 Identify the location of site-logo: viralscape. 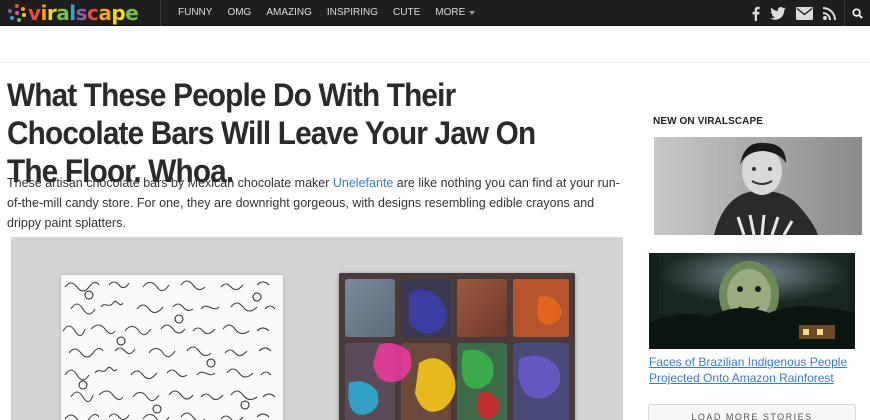
(73, 13).